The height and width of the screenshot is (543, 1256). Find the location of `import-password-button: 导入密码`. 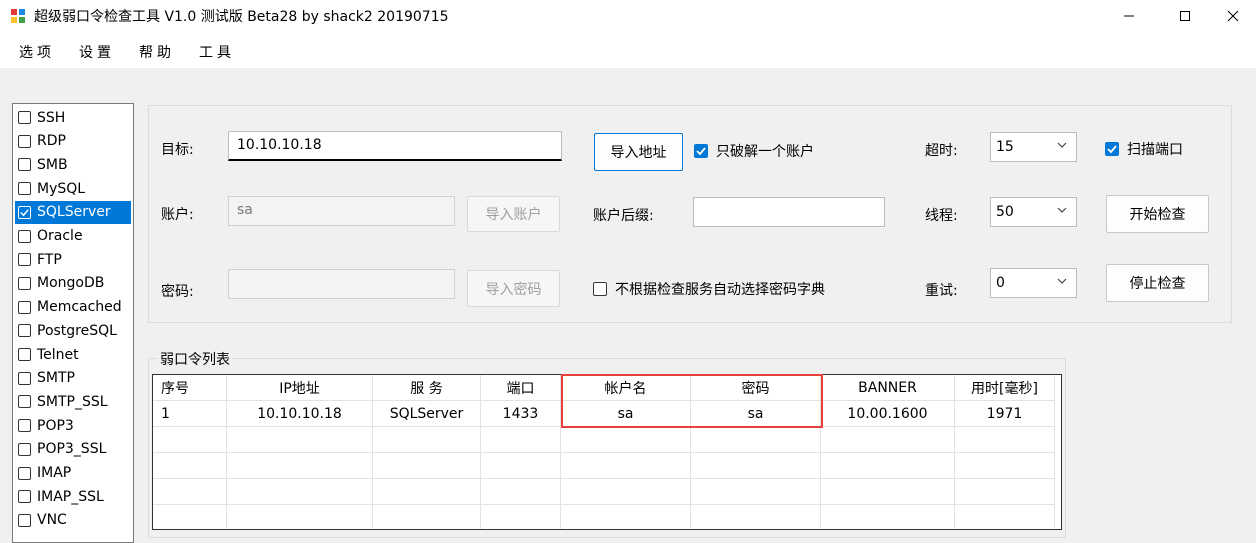

import-password-button: 导入密码 is located at coordinates (513, 288).